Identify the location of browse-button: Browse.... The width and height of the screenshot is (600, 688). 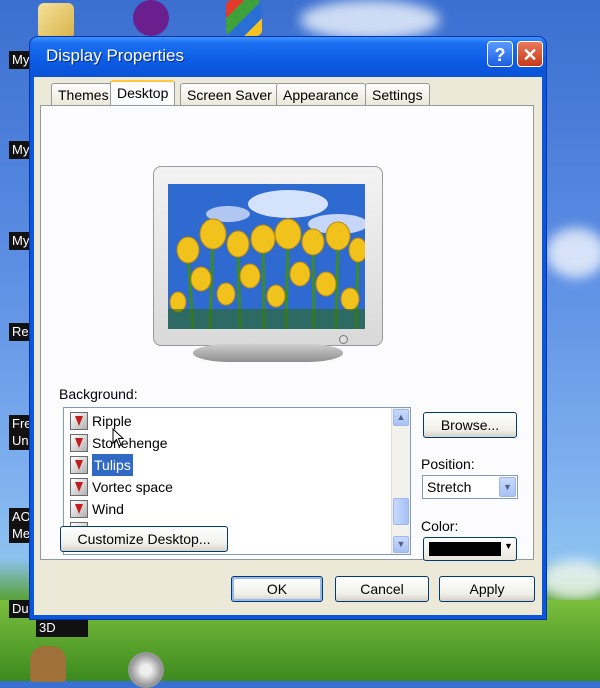
(470, 425).